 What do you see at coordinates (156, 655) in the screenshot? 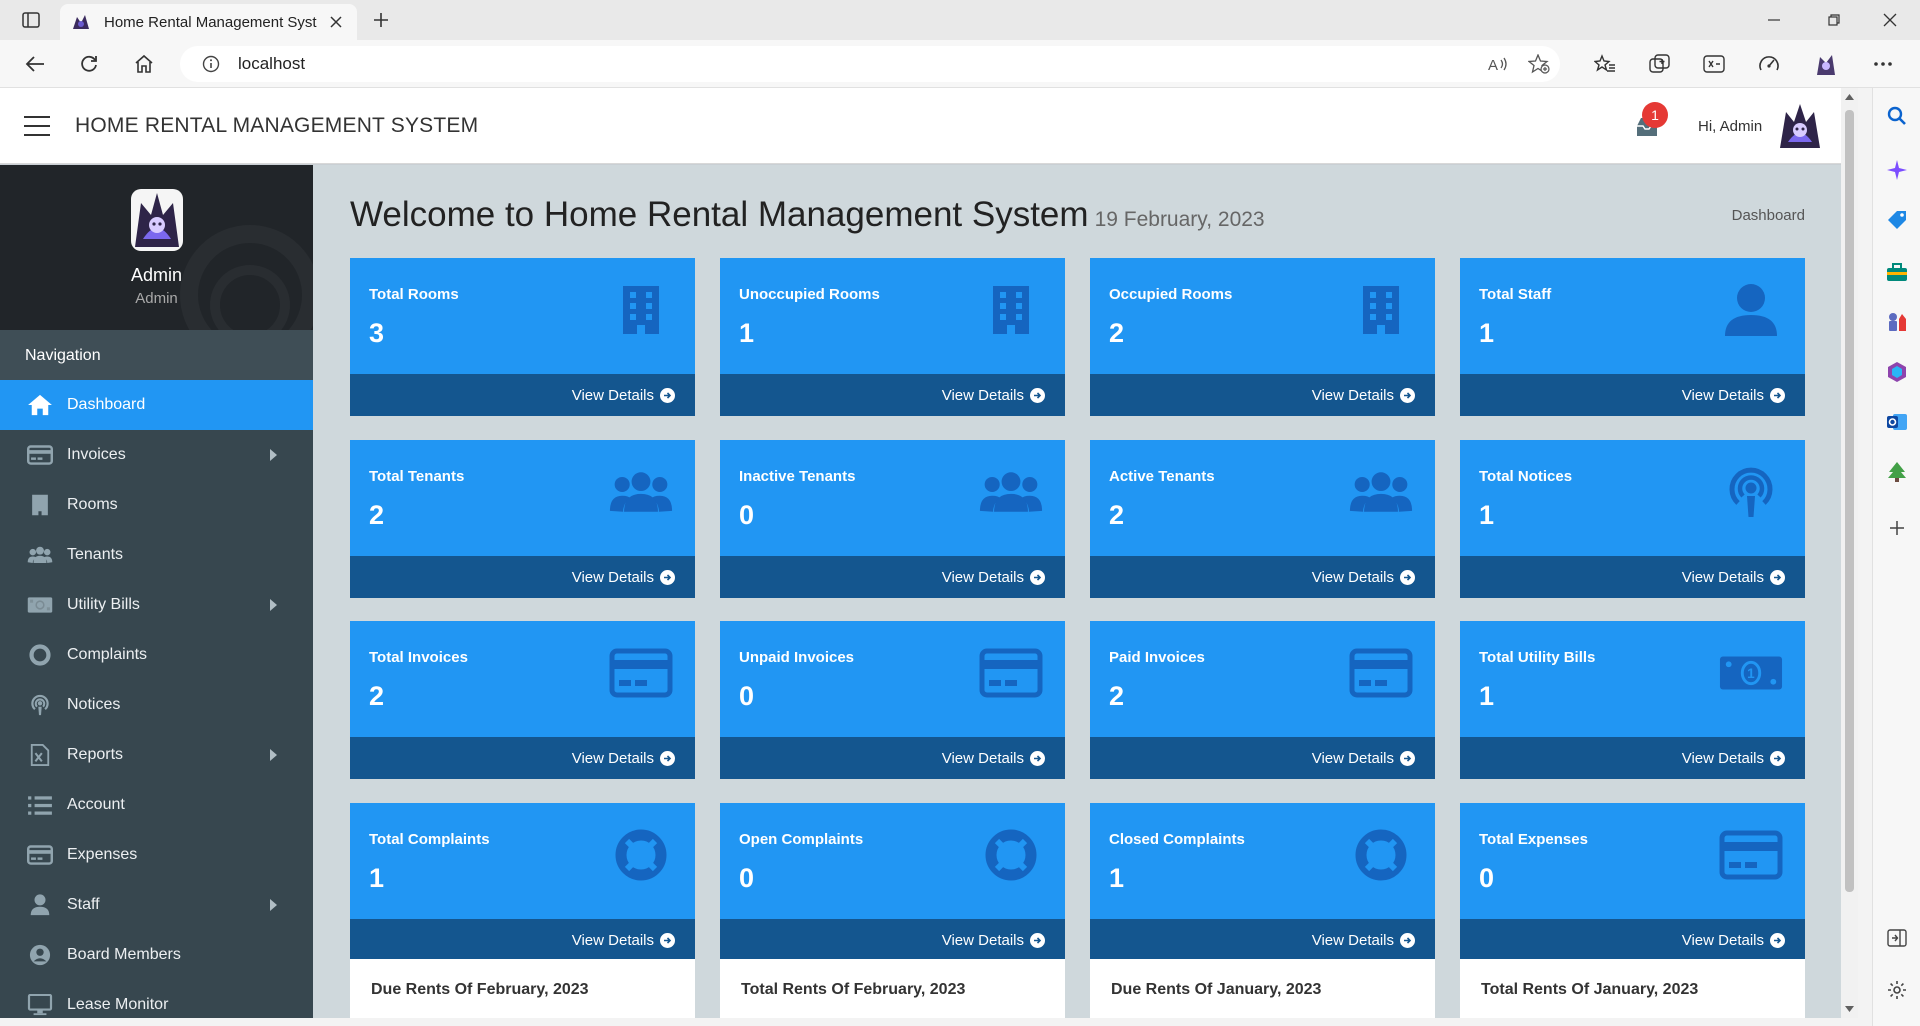
I see `sidebar-item-complaints: Complaints` at bounding box center [156, 655].